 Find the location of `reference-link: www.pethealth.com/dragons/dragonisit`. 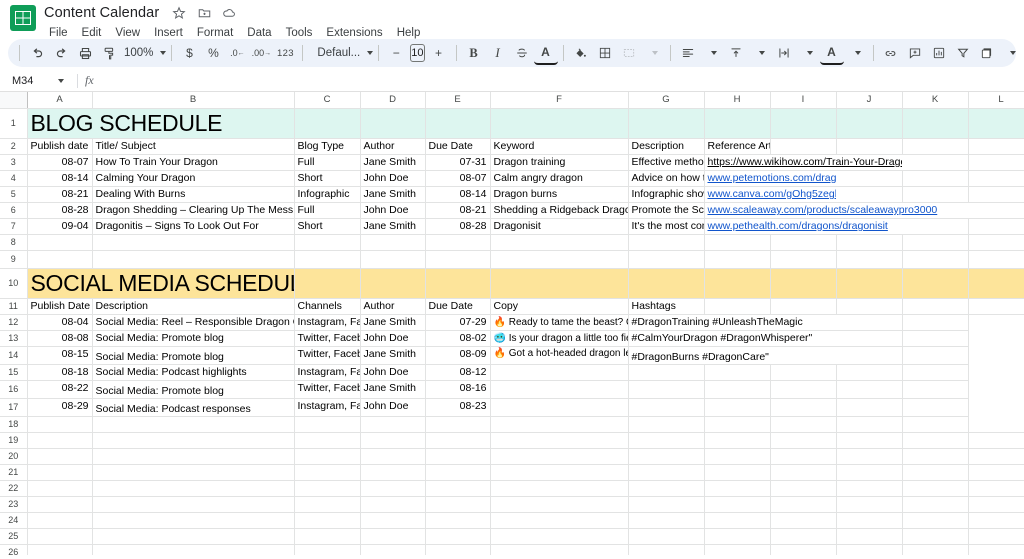

reference-link: www.pethealth.com/dragons/dragonisit is located at coordinates (798, 226).